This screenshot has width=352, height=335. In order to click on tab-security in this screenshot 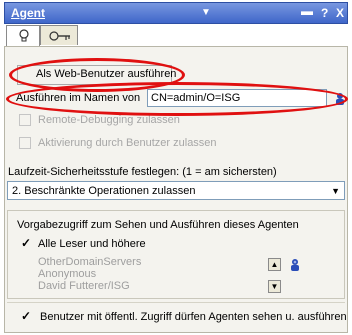, I will do `click(59, 35)`.